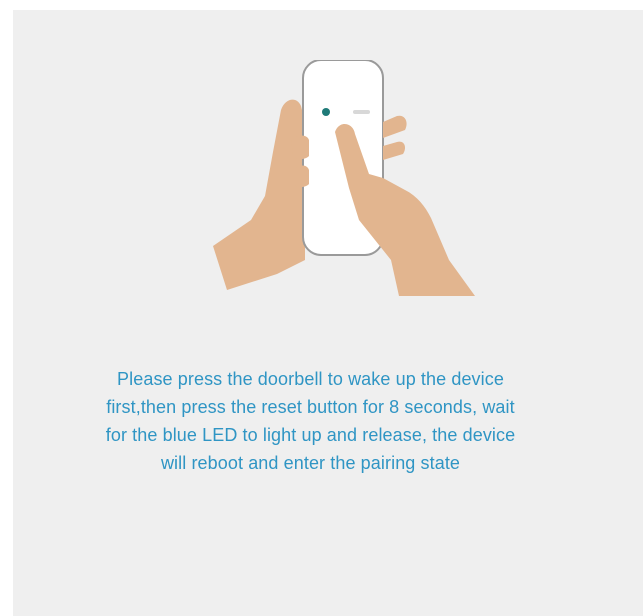 The width and height of the screenshot is (643, 616). Describe the element at coordinates (405, 209) in the screenshot. I see `right-hand-shape` at that location.